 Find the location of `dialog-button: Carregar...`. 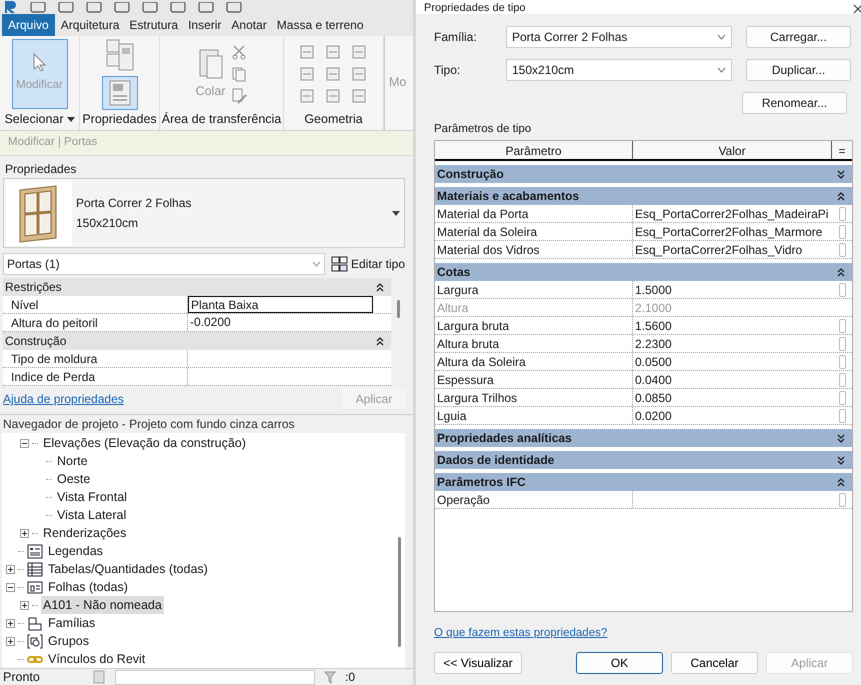

dialog-button: Carregar... is located at coordinates (798, 37).